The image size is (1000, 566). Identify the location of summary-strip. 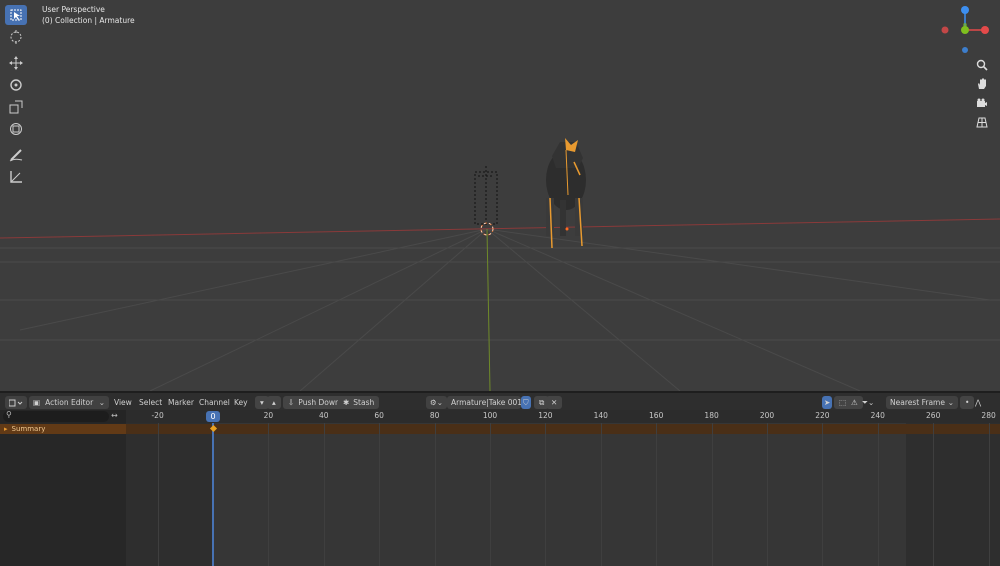
(563, 429).